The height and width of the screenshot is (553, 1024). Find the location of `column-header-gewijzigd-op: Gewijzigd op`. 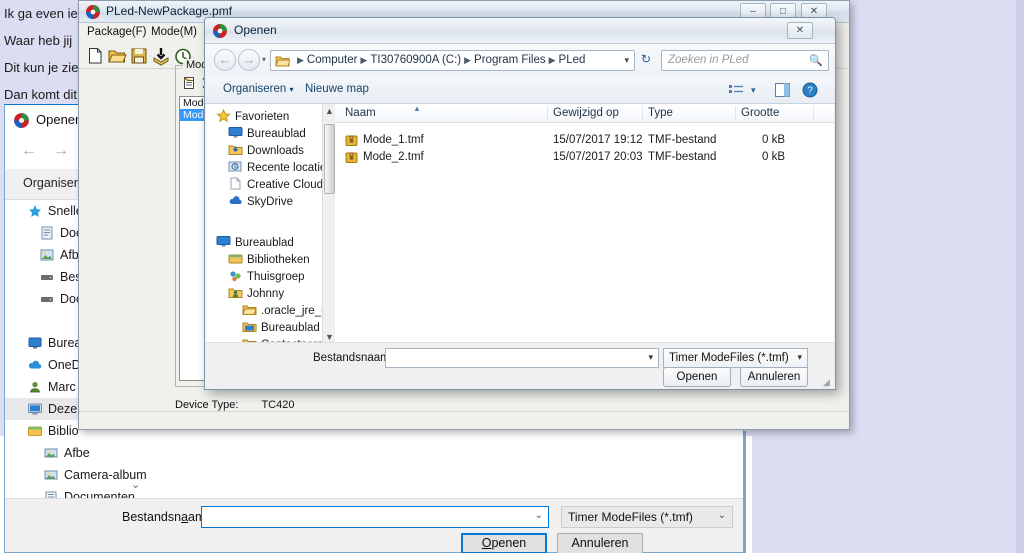

column-header-gewijzigd-op: Gewijzigd op is located at coordinates (586, 113).